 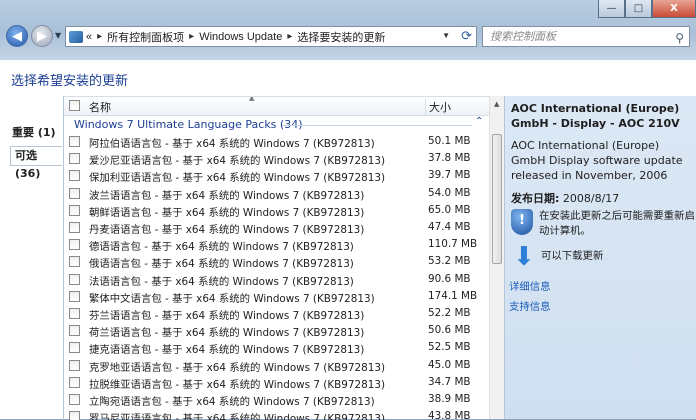 What do you see at coordinates (591, 198) in the screenshot?
I see `release-date-value: 2008/8/17` at bounding box center [591, 198].